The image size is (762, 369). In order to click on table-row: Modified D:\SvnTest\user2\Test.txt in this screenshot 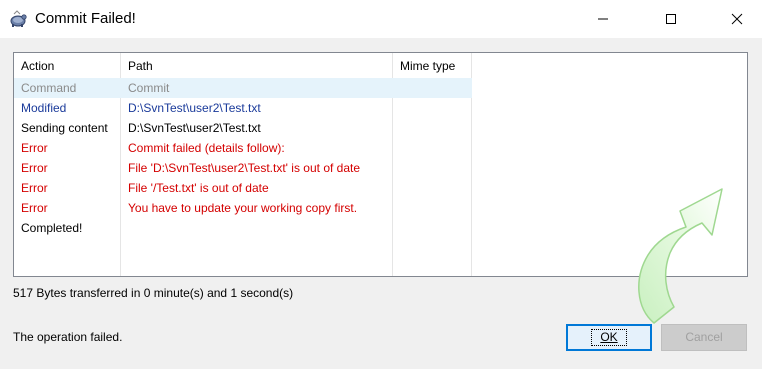, I will do `click(243, 108)`.